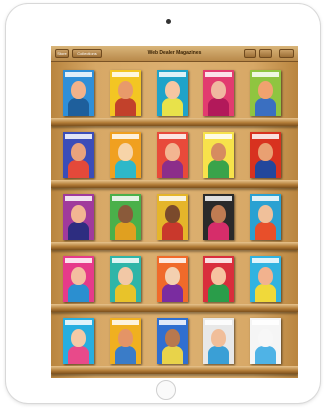  I want to click on home-button, so click(166, 390).